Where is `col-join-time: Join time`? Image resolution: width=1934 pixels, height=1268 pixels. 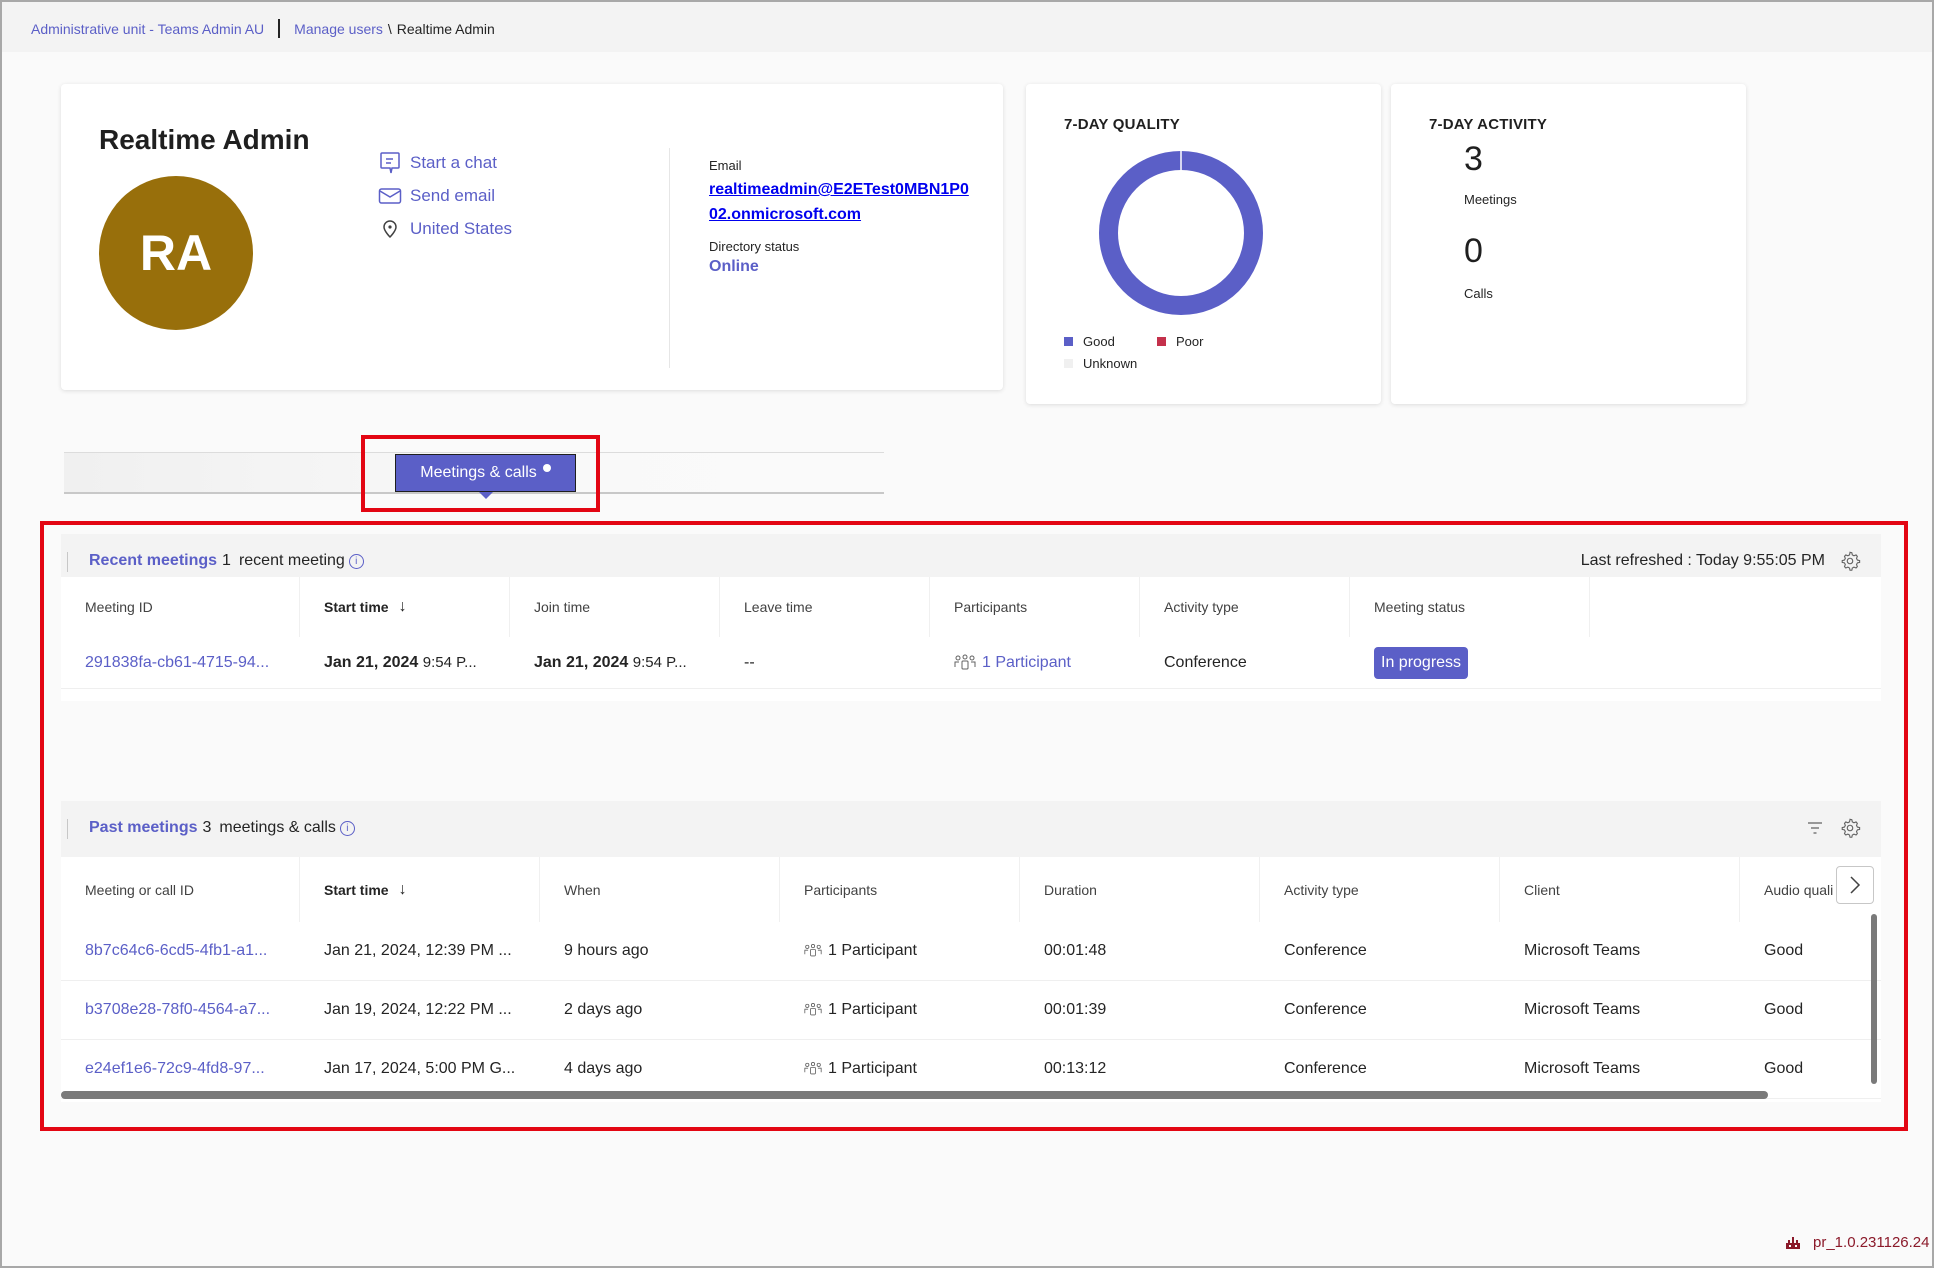 col-join-time: Join time is located at coordinates (615, 607).